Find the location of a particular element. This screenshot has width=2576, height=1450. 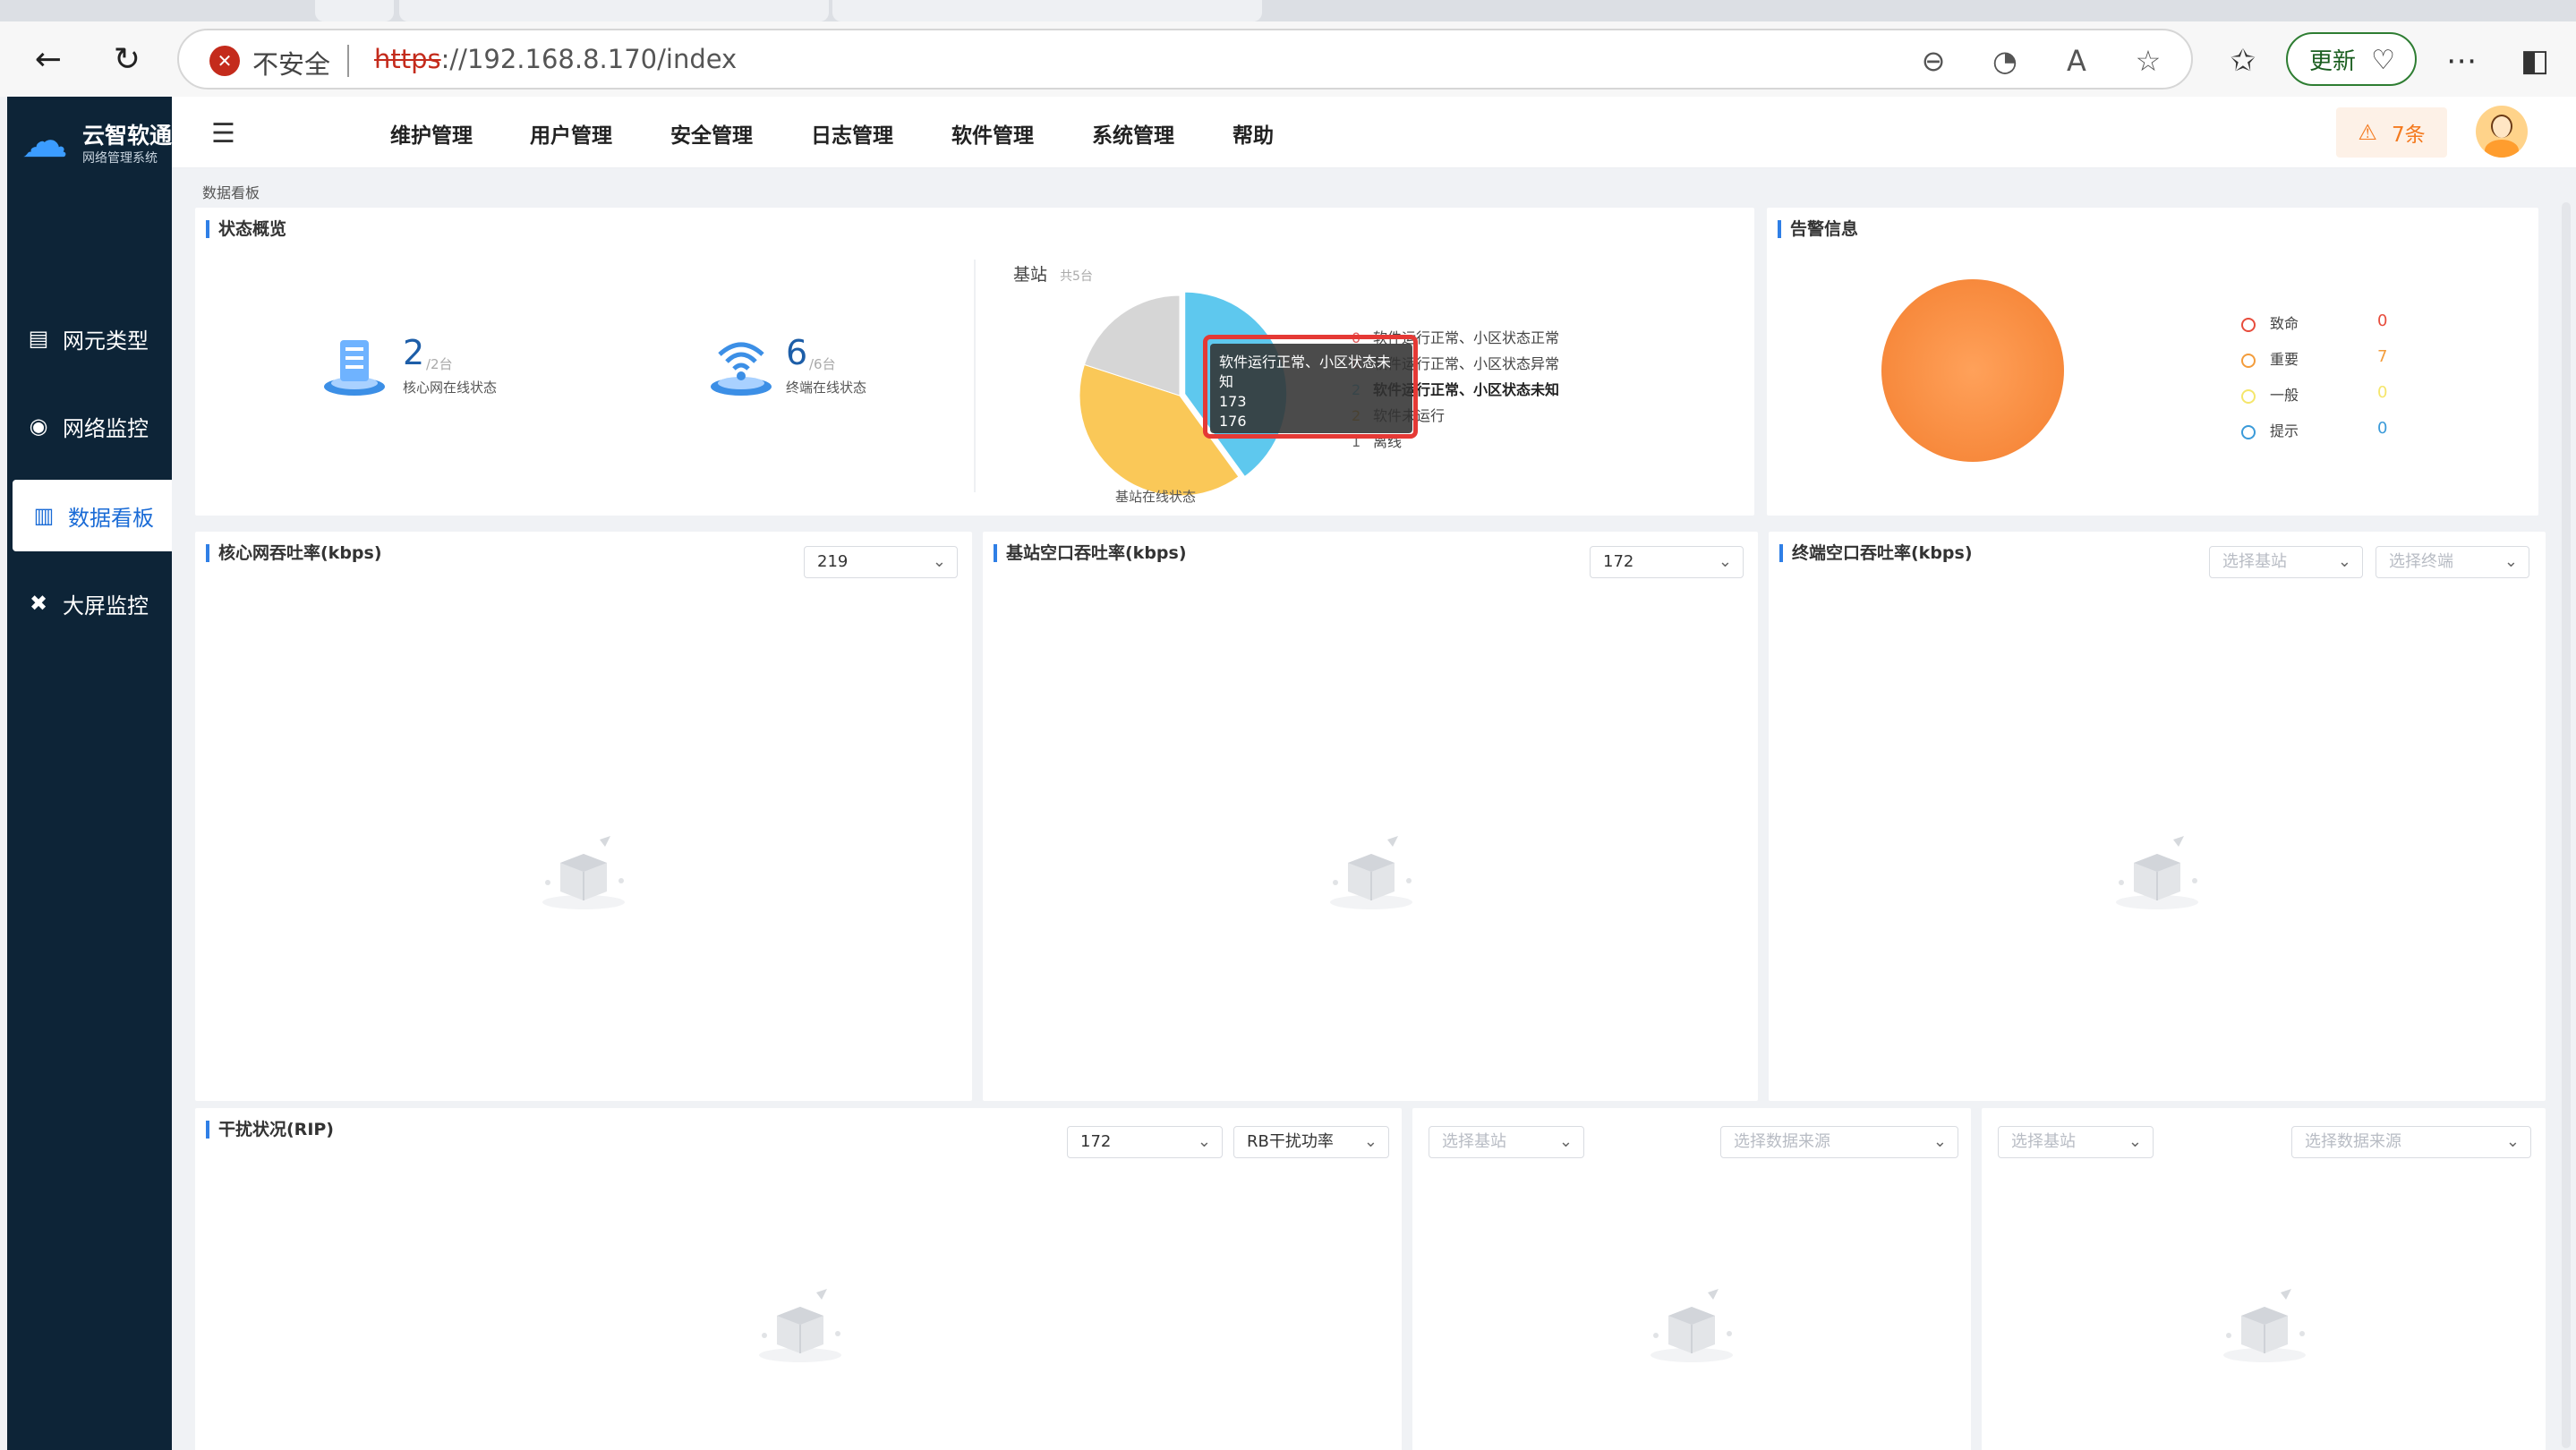

tooltip-line1: 173 is located at coordinates (1233, 401).